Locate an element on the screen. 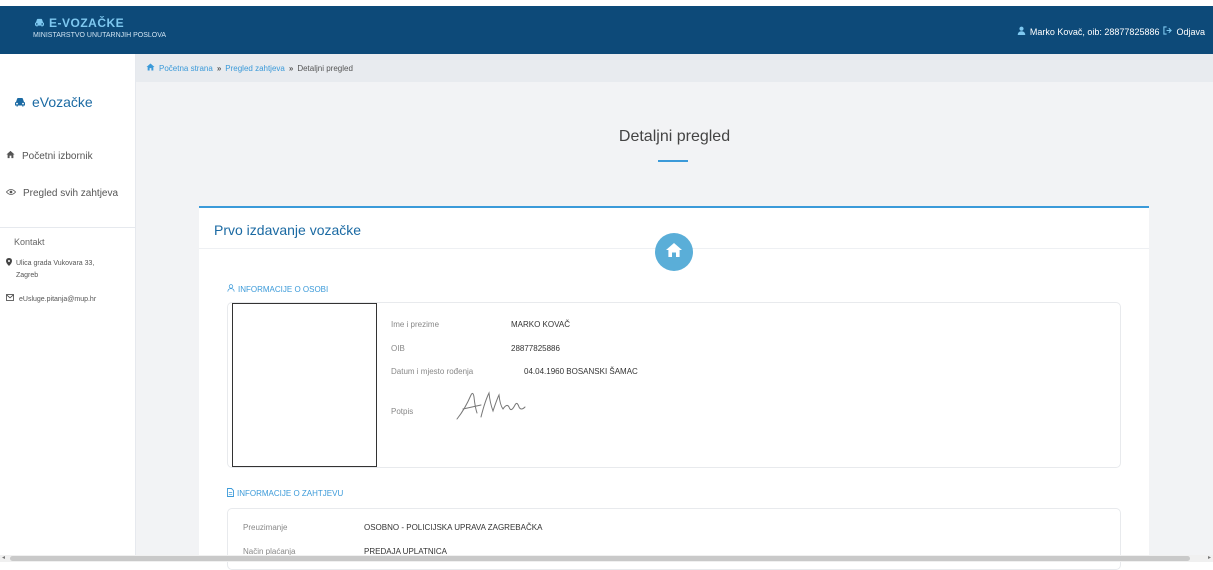  contact-title: Kontakt is located at coordinates (29, 242).